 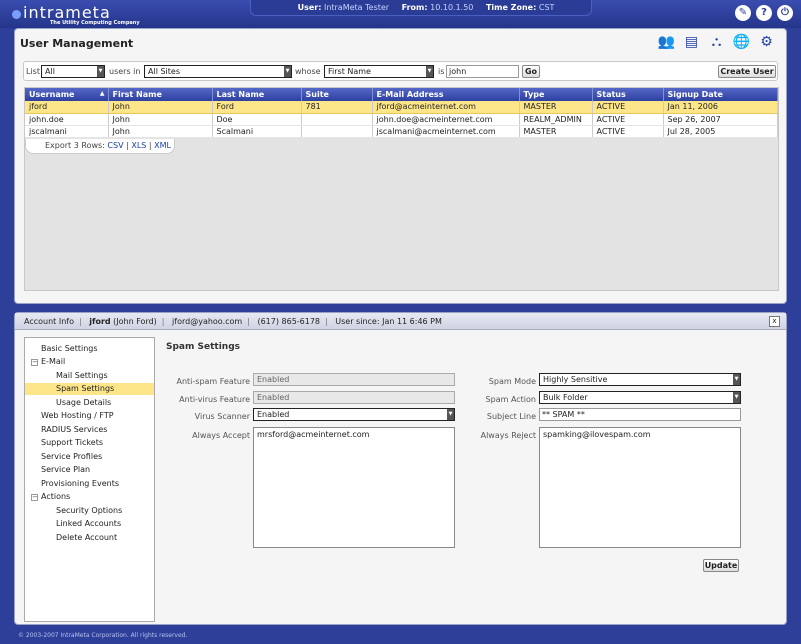 I want to click on antivirus-label: Anti-virus Feature, so click(x=214, y=399).